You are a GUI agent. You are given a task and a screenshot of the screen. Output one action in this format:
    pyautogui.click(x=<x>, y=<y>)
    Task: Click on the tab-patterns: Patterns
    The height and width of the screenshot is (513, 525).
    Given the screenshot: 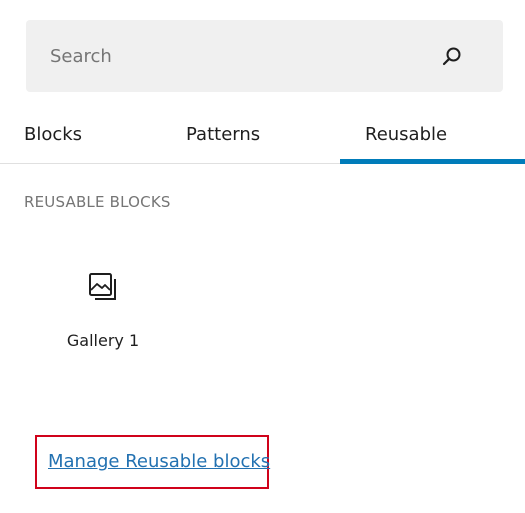 What is the action you would take?
    pyautogui.click(x=261, y=134)
    